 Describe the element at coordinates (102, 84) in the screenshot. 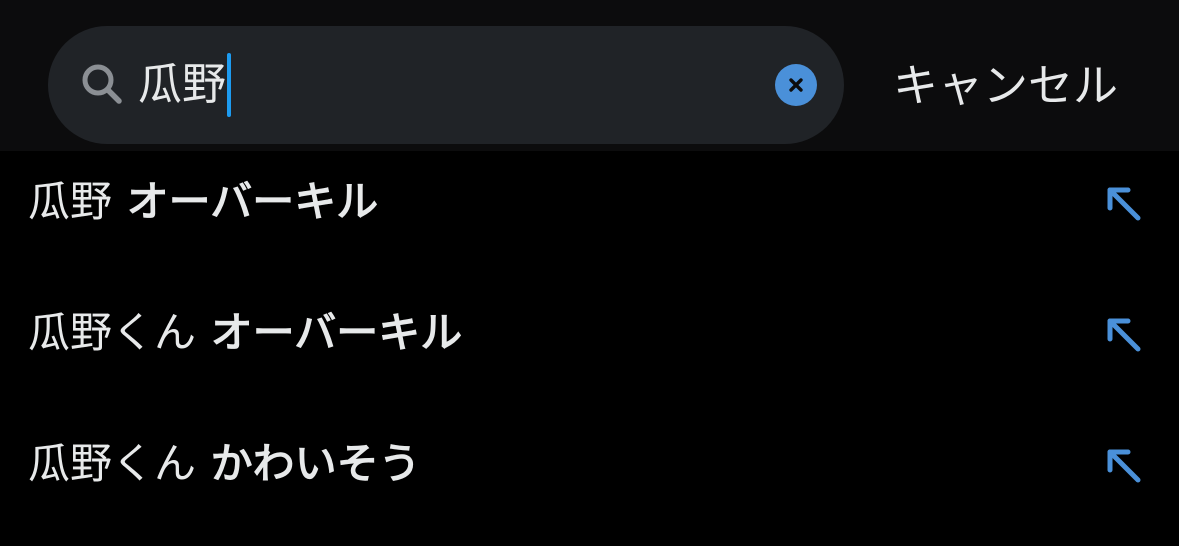

I see `search-icon` at that location.